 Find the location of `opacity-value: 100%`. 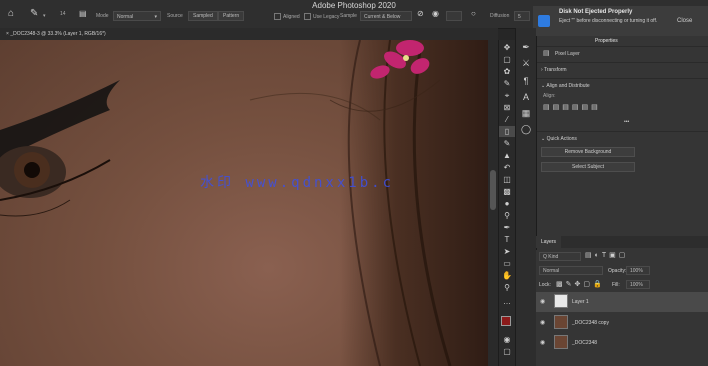

opacity-value: 100% is located at coordinates (636, 271).